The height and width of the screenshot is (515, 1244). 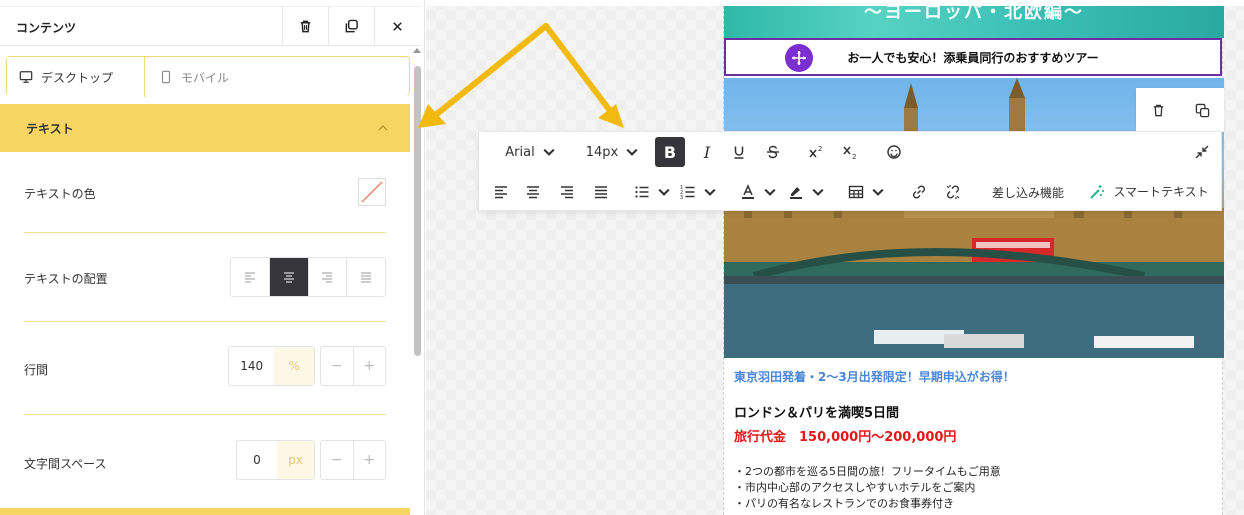 I want to click on panel-scrollbar-thumb, so click(x=417, y=211).